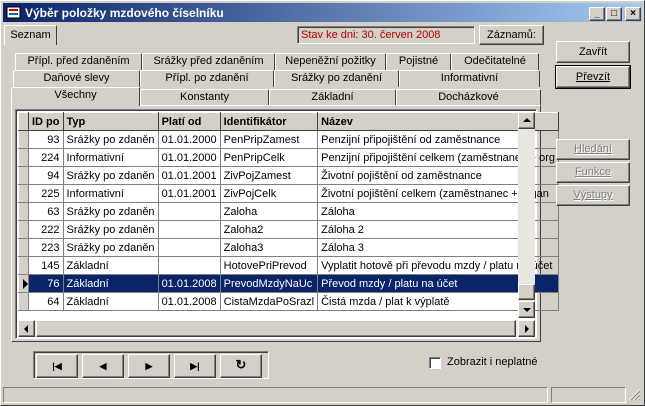 This screenshot has height=406, width=645. What do you see at coordinates (46, 157) in the screenshot?
I see `cell-id: 224` at bounding box center [46, 157].